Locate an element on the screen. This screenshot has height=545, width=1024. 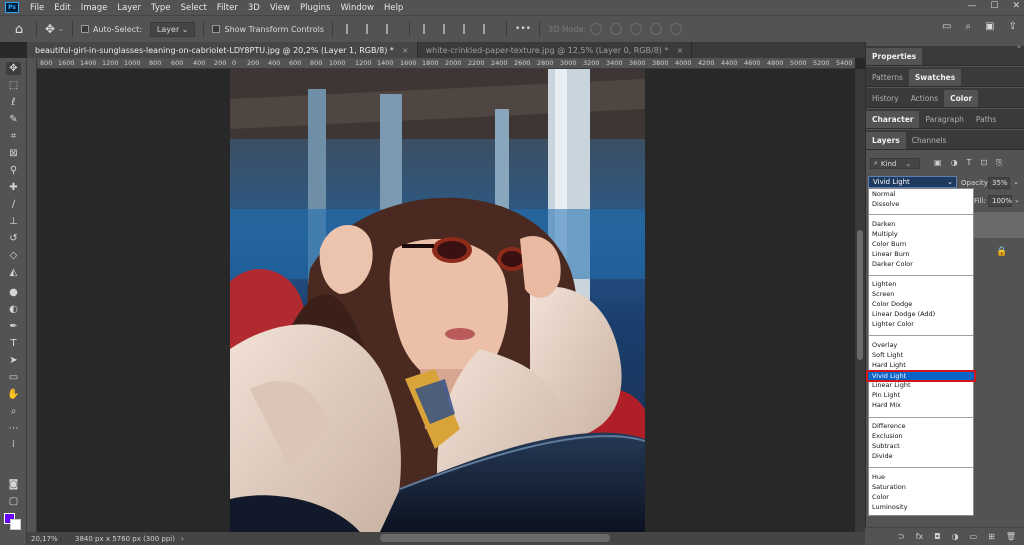
lasso-tool-icon: ℓ is located at coordinates (13, 102).